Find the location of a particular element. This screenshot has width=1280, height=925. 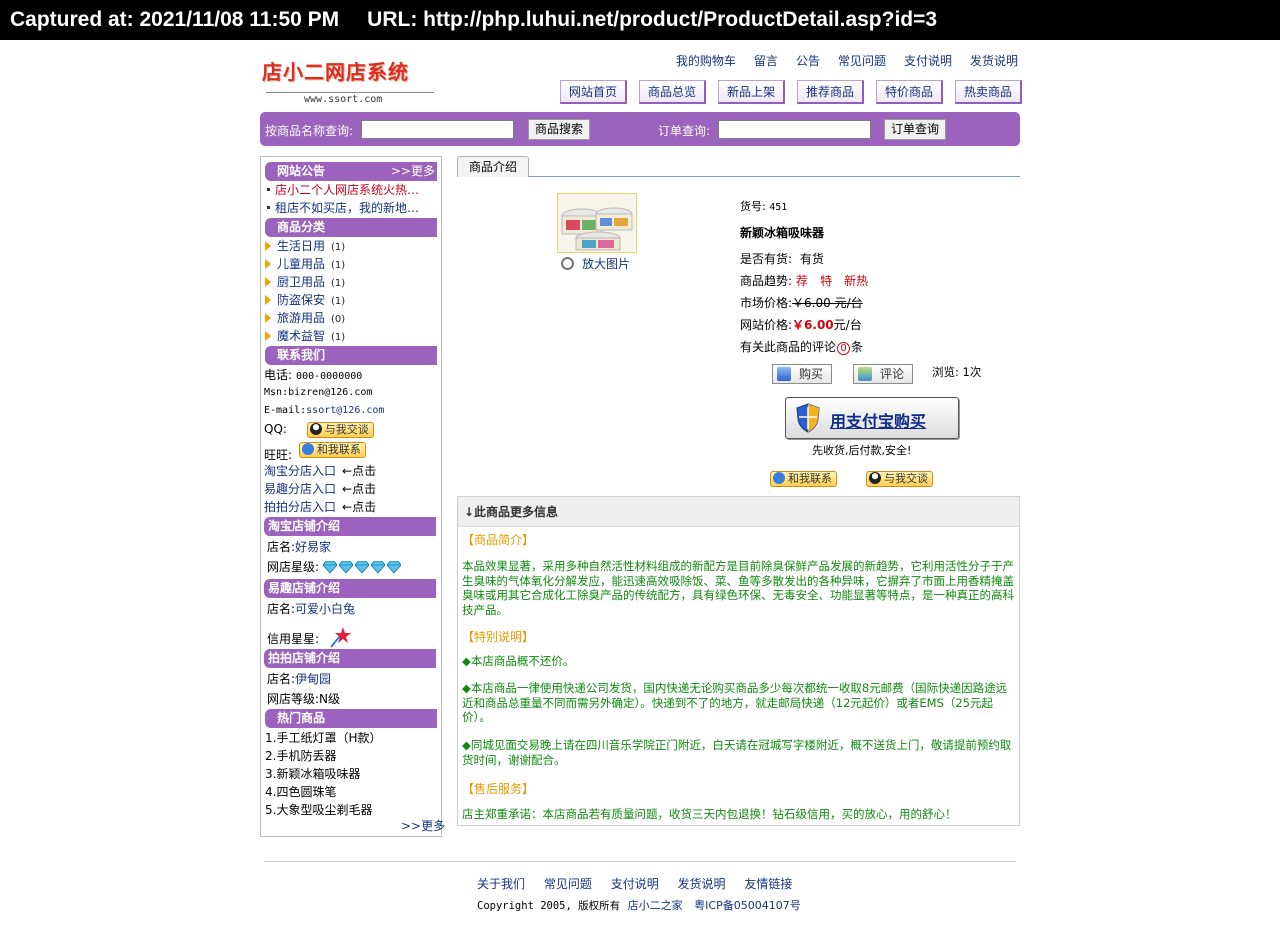

top-link-faq: 常见问题 is located at coordinates (862, 60).